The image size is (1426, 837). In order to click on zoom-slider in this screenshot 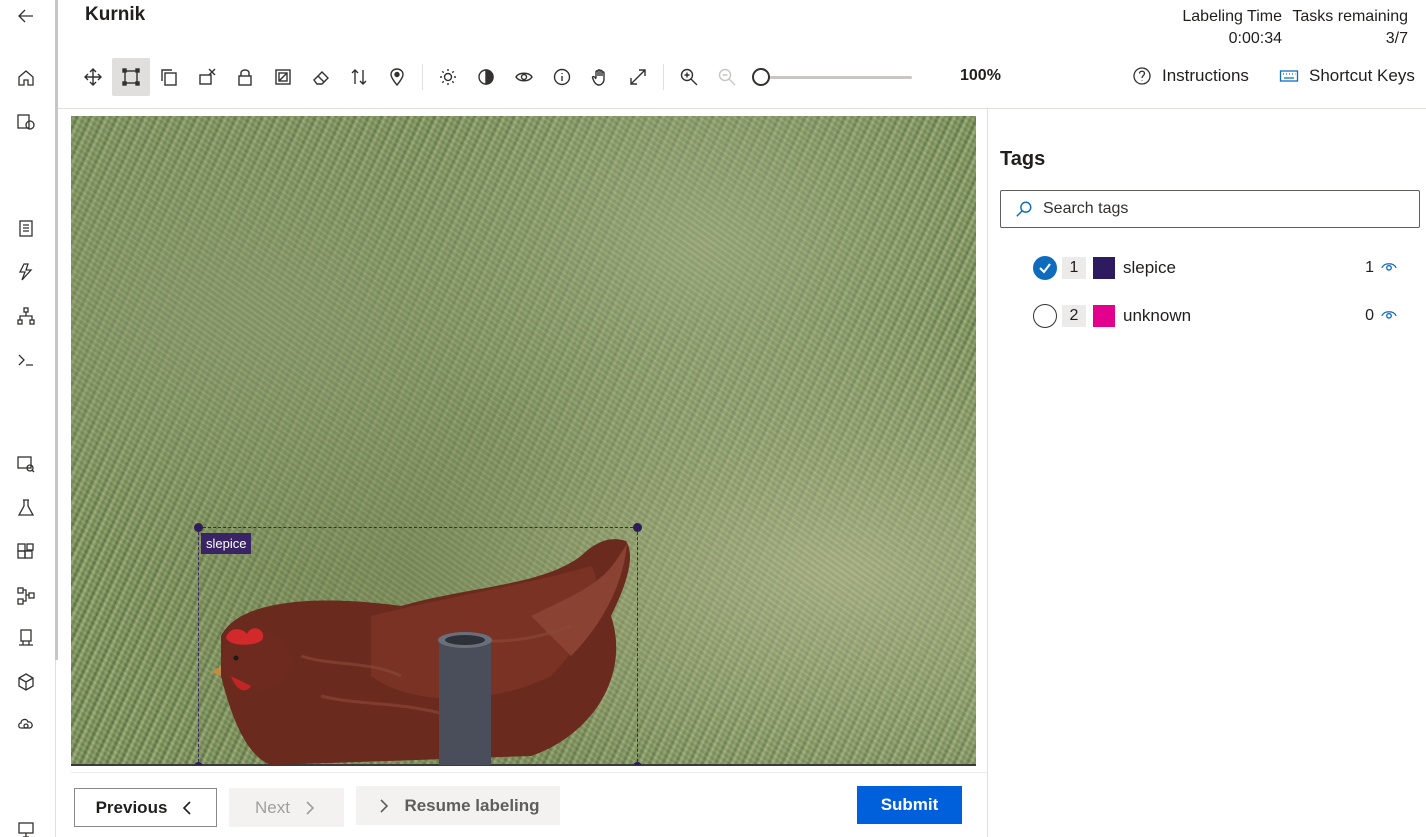, I will do `click(832, 77)`.